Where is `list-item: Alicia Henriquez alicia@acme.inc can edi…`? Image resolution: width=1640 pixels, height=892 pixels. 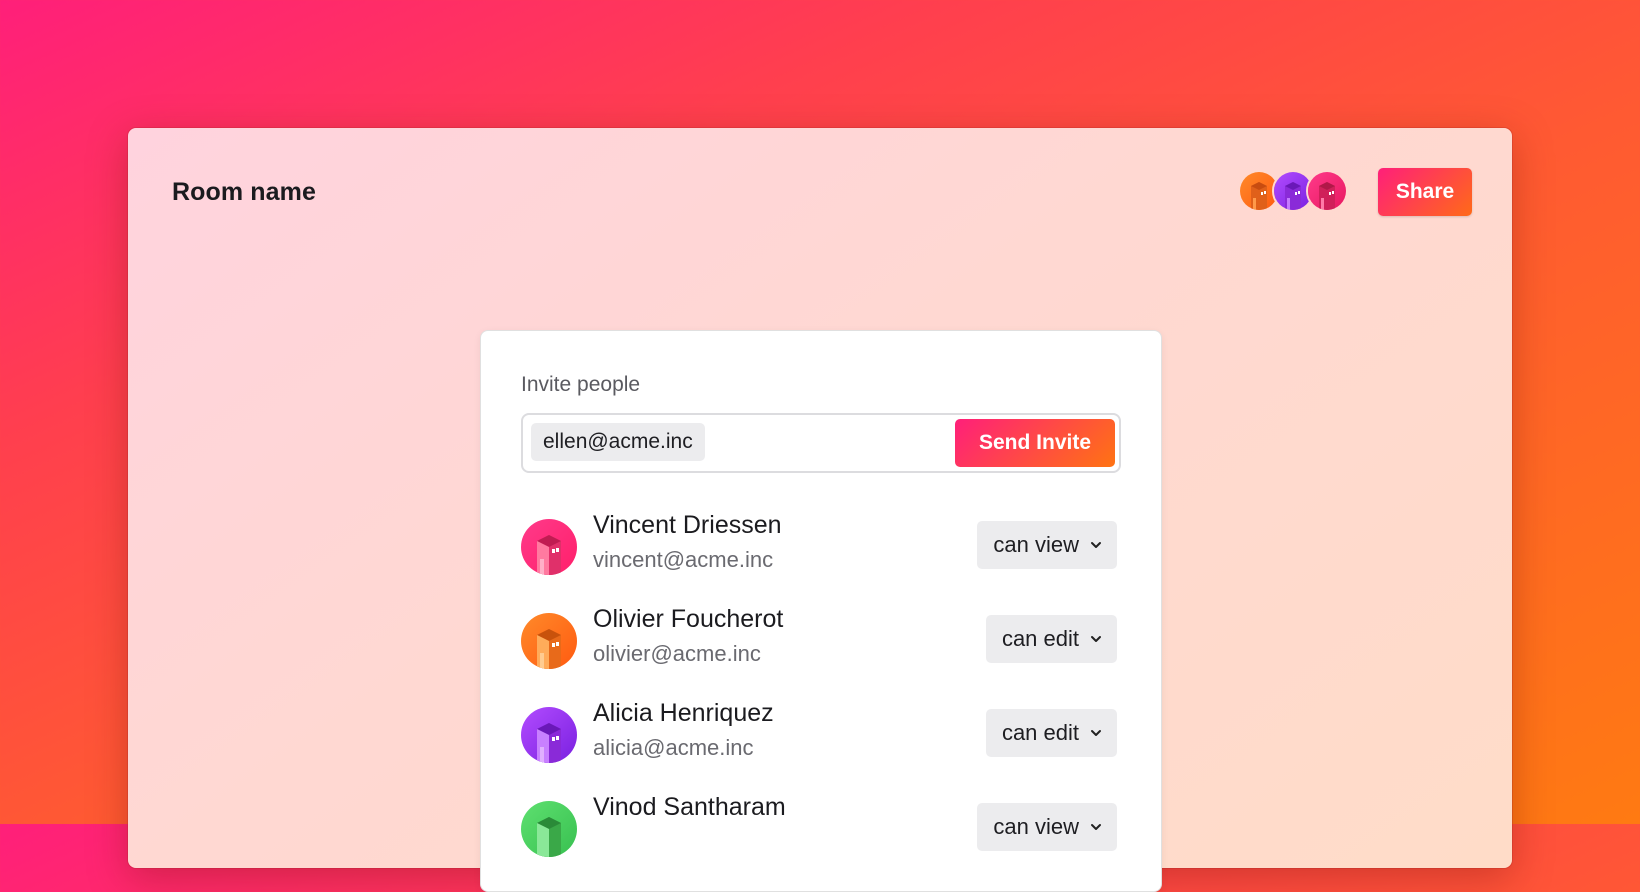
list-item: Alicia Henriquez alicia@acme.inc can edi… is located at coordinates (819, 735).